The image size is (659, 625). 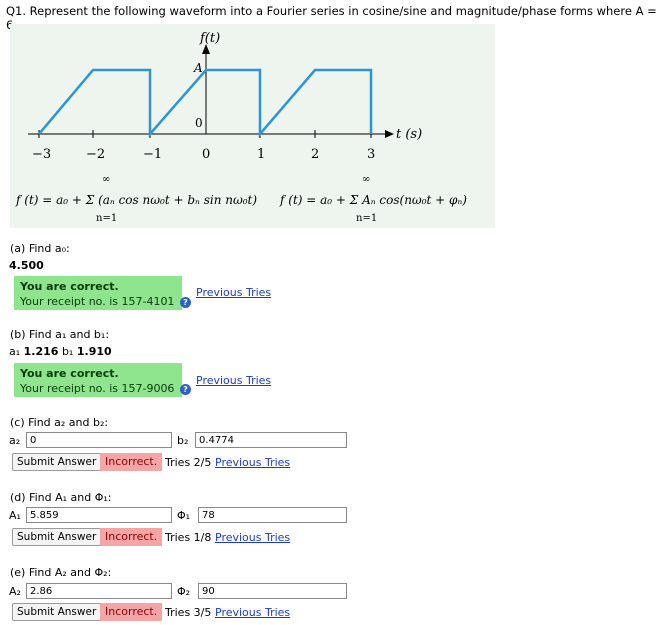 What do you see at coordinates (15, 591) in the screenshot?
I see `part-e-first-name: A₂` at bounding box center [15, 591].